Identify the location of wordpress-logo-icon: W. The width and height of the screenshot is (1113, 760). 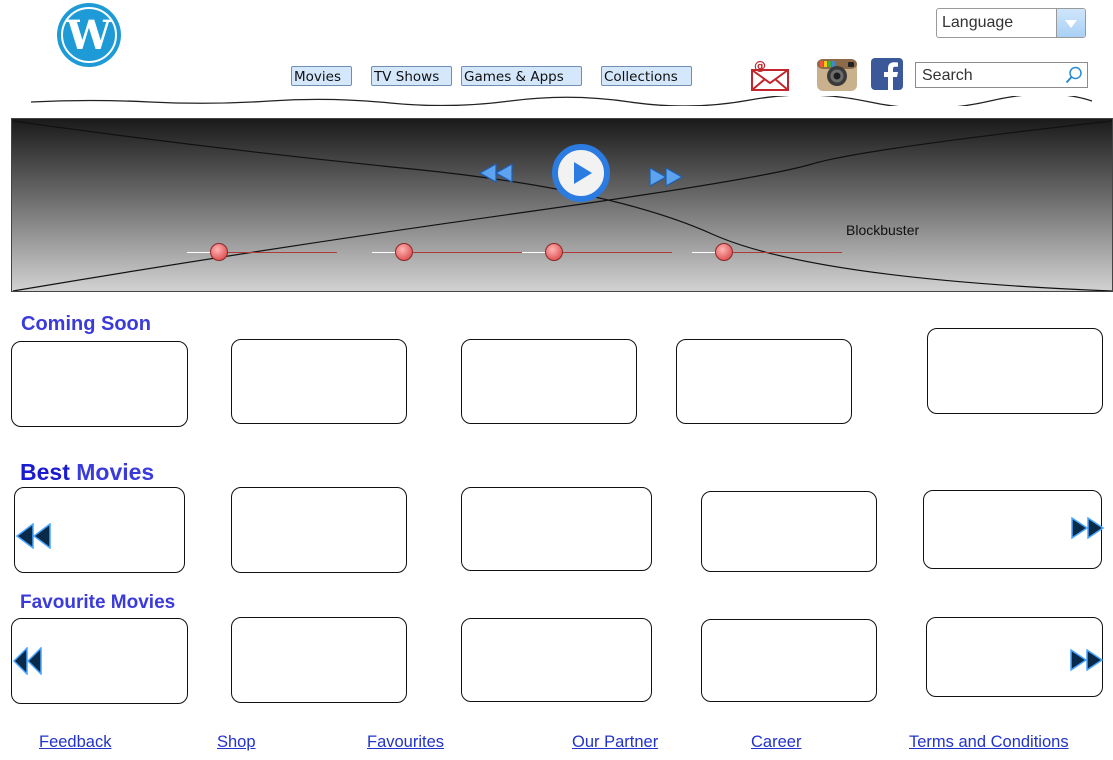
(89, 35).